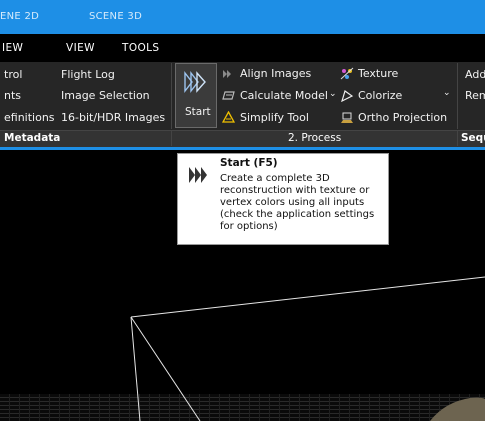  What do you see at coordinates (284, 95) in the screenshot?
I see `ribbon-calculate-model: Calculate Model` at bounding box center [284, 95].